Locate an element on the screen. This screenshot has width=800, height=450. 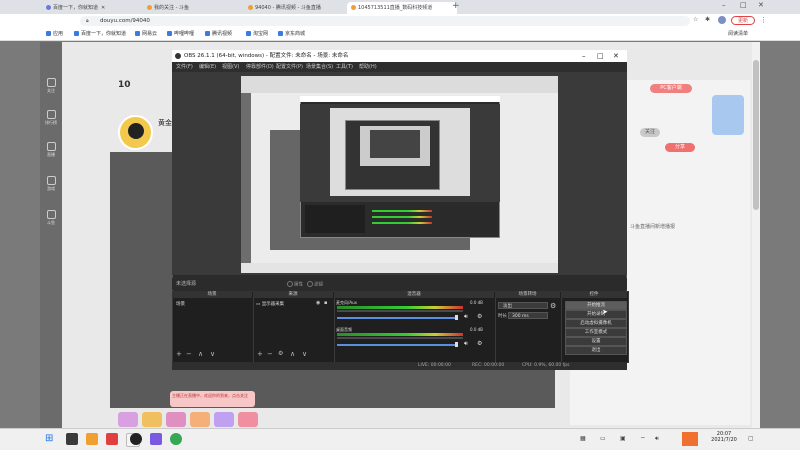
move-source-down-button: ∨ is located at coordinates (304, 354).